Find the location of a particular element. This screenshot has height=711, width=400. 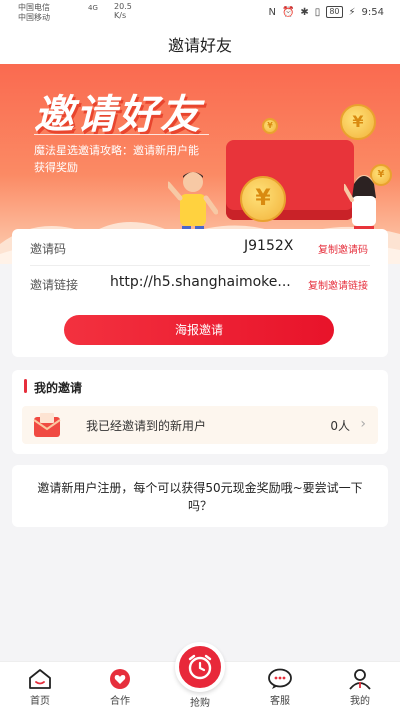

speed-unit: K/s is located at coordinates (120, 15).